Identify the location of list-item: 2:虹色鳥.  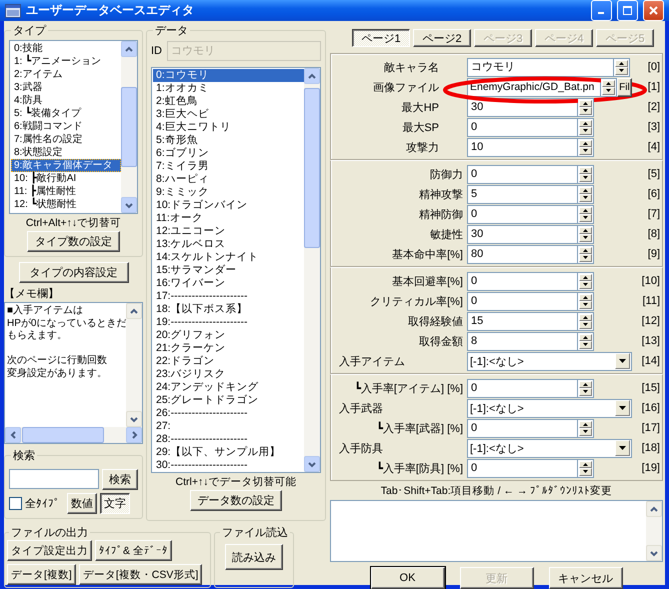
(228, 101).